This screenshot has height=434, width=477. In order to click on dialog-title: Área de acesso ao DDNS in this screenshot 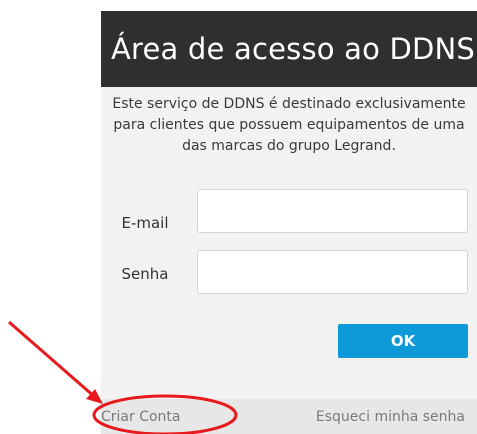, I will do `click(293, 49)`.